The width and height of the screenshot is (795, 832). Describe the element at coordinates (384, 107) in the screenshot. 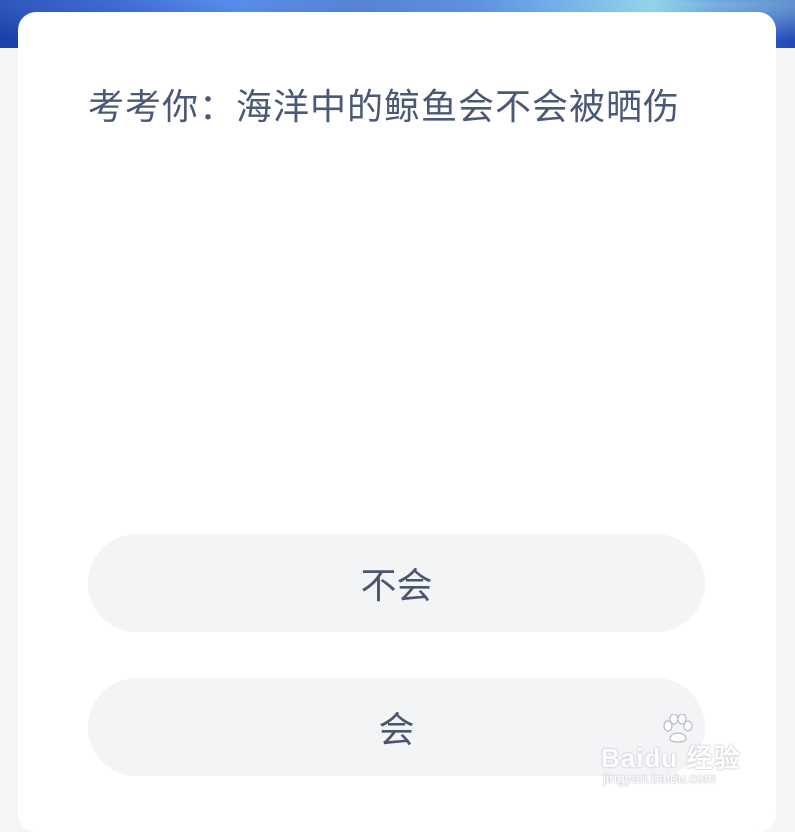

I see `question-text: 考考你：海洋中的鲸鱼会不会被晒伤` at that location.